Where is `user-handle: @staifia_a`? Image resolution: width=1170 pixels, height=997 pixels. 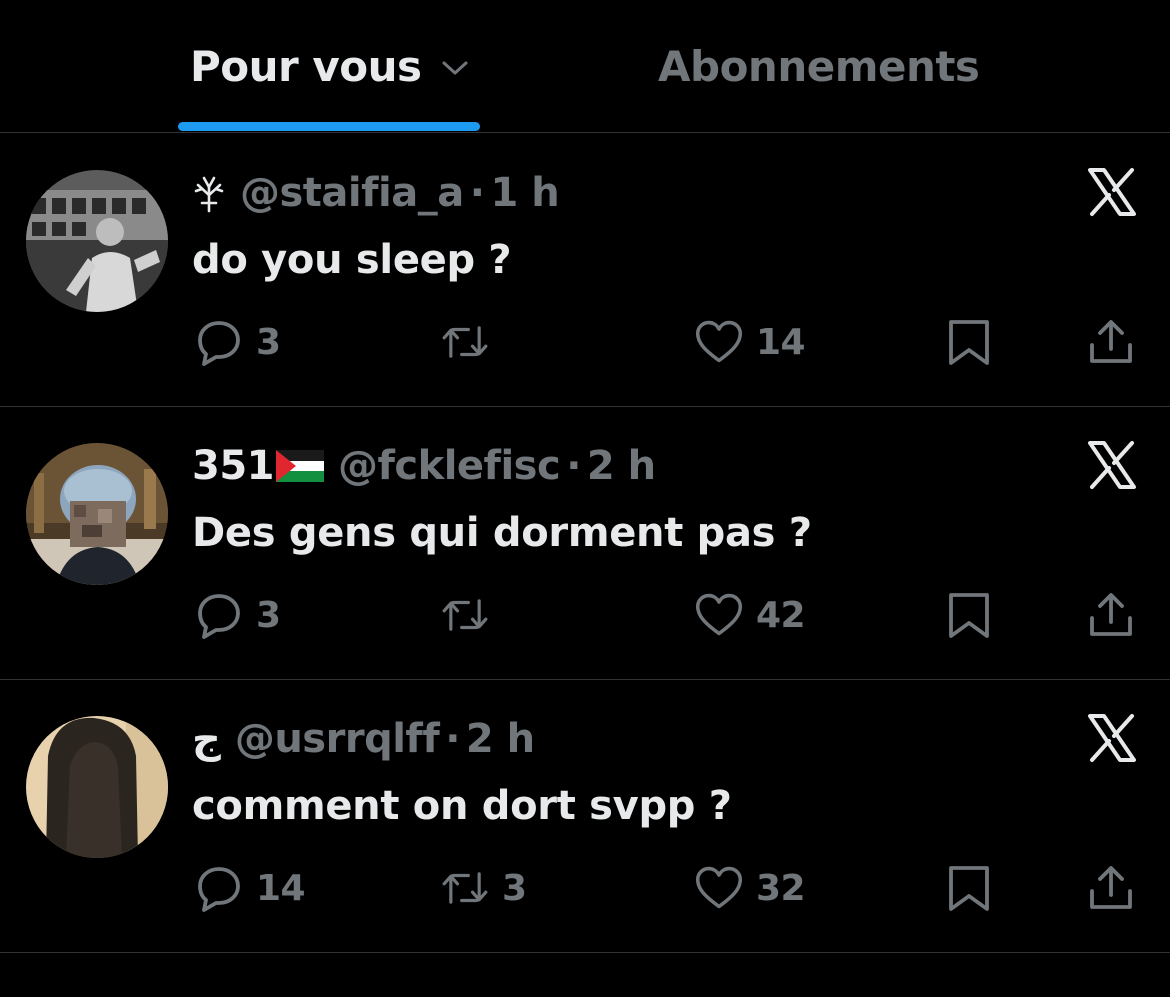 user-handle: @staifia_a is located at coordinates (352, 193).